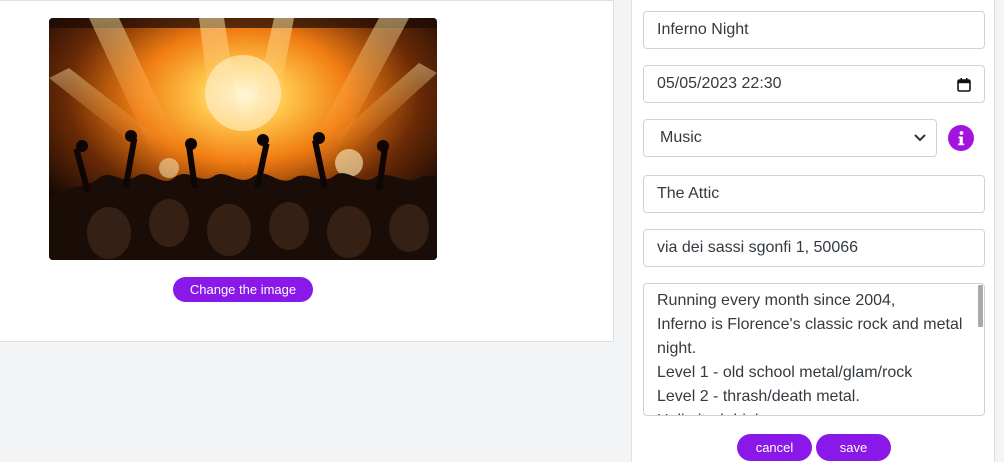 The width and height of the screenshot is (1004, 462). Describe the element at coordinates (964, 84) in the screenshot. I see `calendar-icon` at that location.